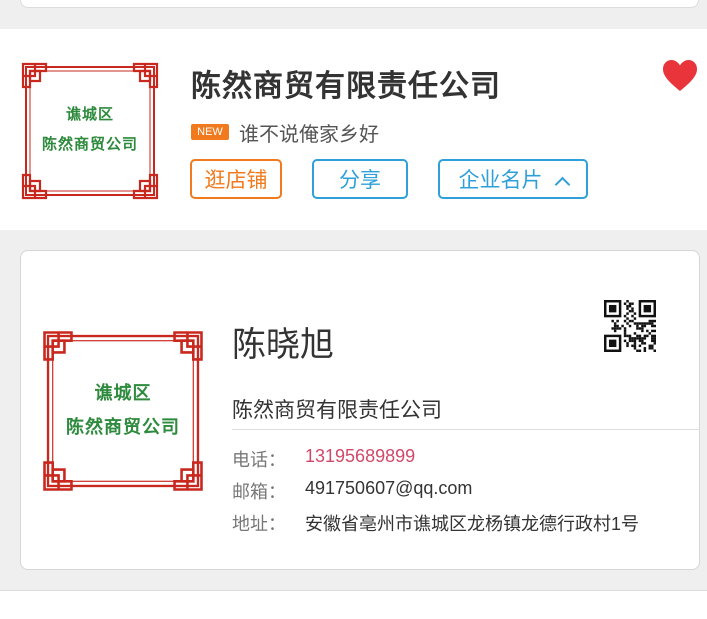 The image size is (707, 619). What do you see at coordinates (500, 180) in the screenshot?
I see `business-card-label: 企业名片` at bounding box center [500, 180].